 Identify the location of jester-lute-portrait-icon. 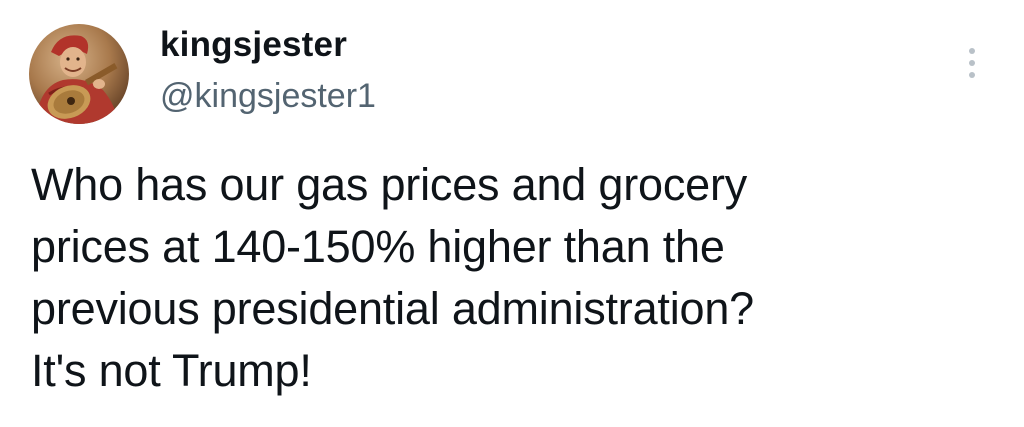
(79, 74).